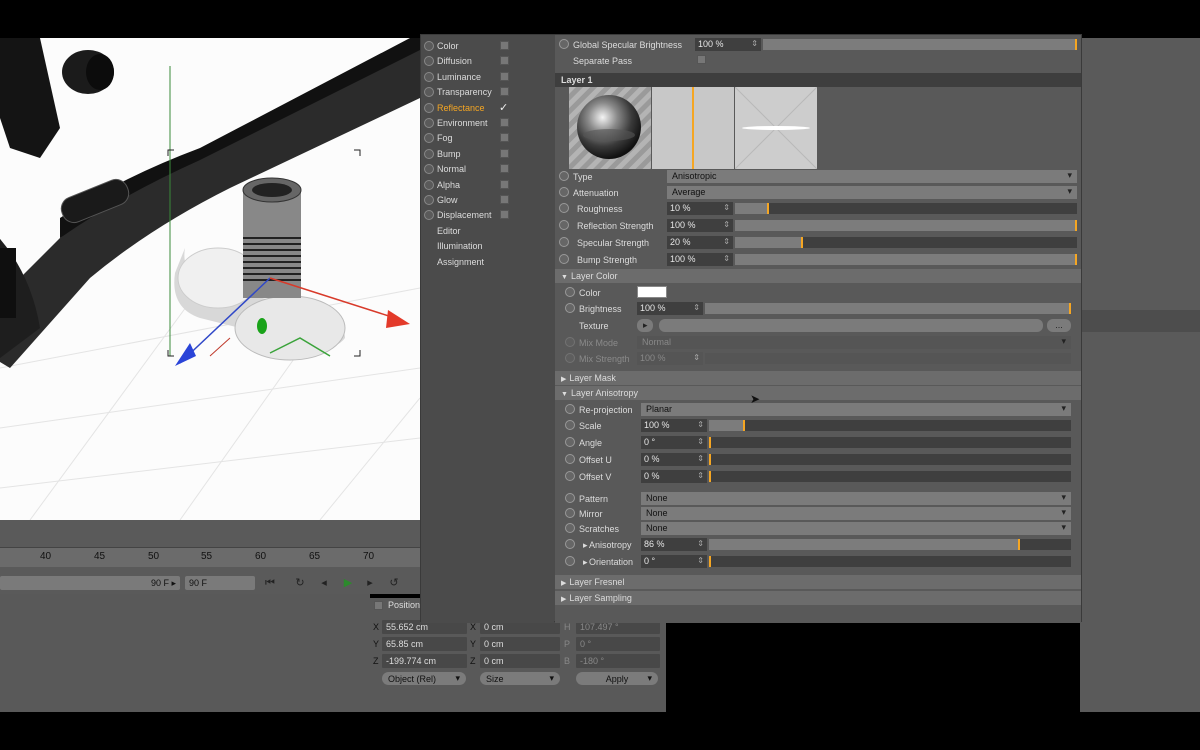 Image resolution: width=1200 pixels, height=750 pixels. What do you see at coordinates (652, 292) in the screenshot?
I see `color-swatch` at bounding box center [652, 292].